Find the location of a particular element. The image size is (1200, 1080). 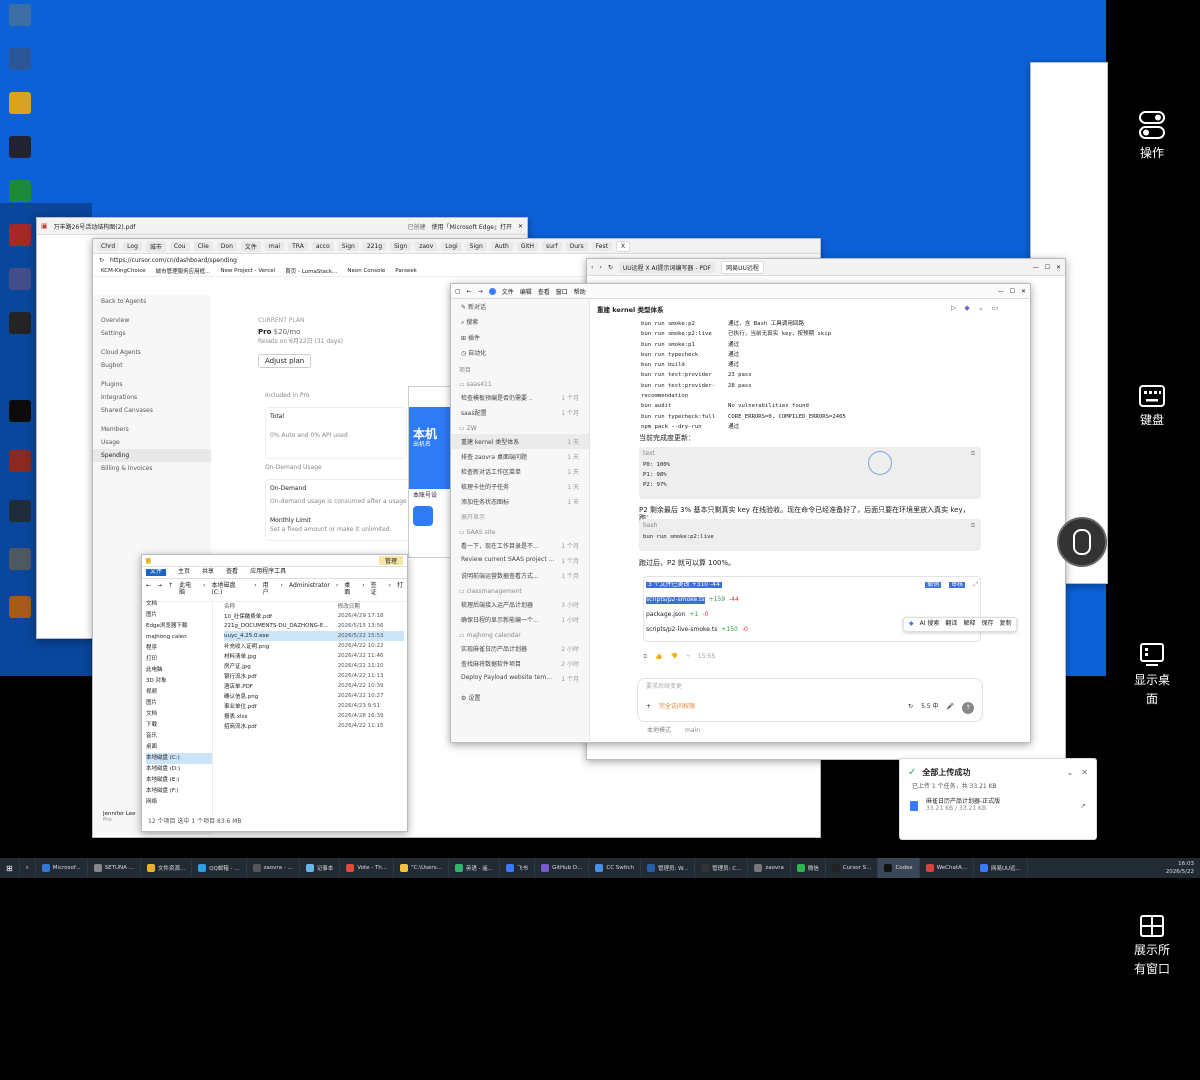

manage-tab: 管理 is located at coordinates (390, 560).